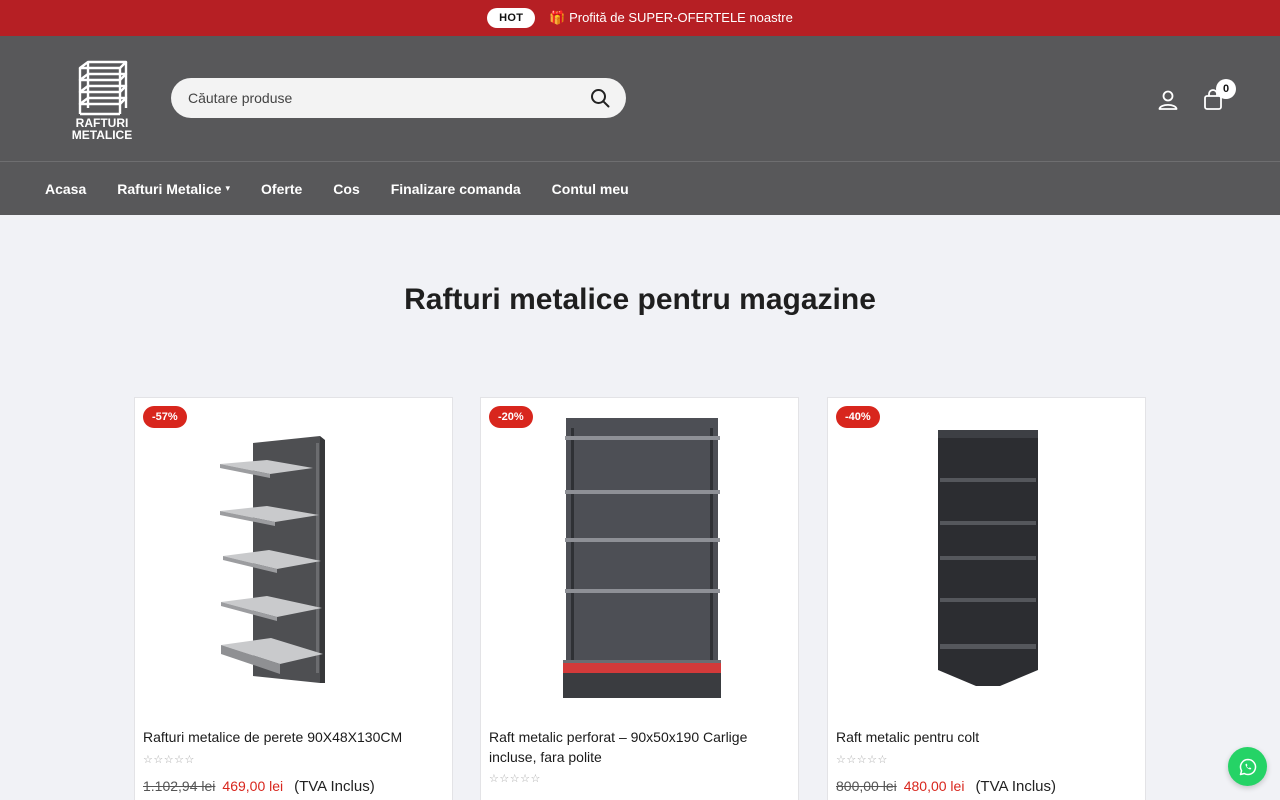 The height and width of the screenshot is (800, 1280). I want to click on nav-item-rafturi-metalice: Rafturi Metalice ▾, so click(173, 189).